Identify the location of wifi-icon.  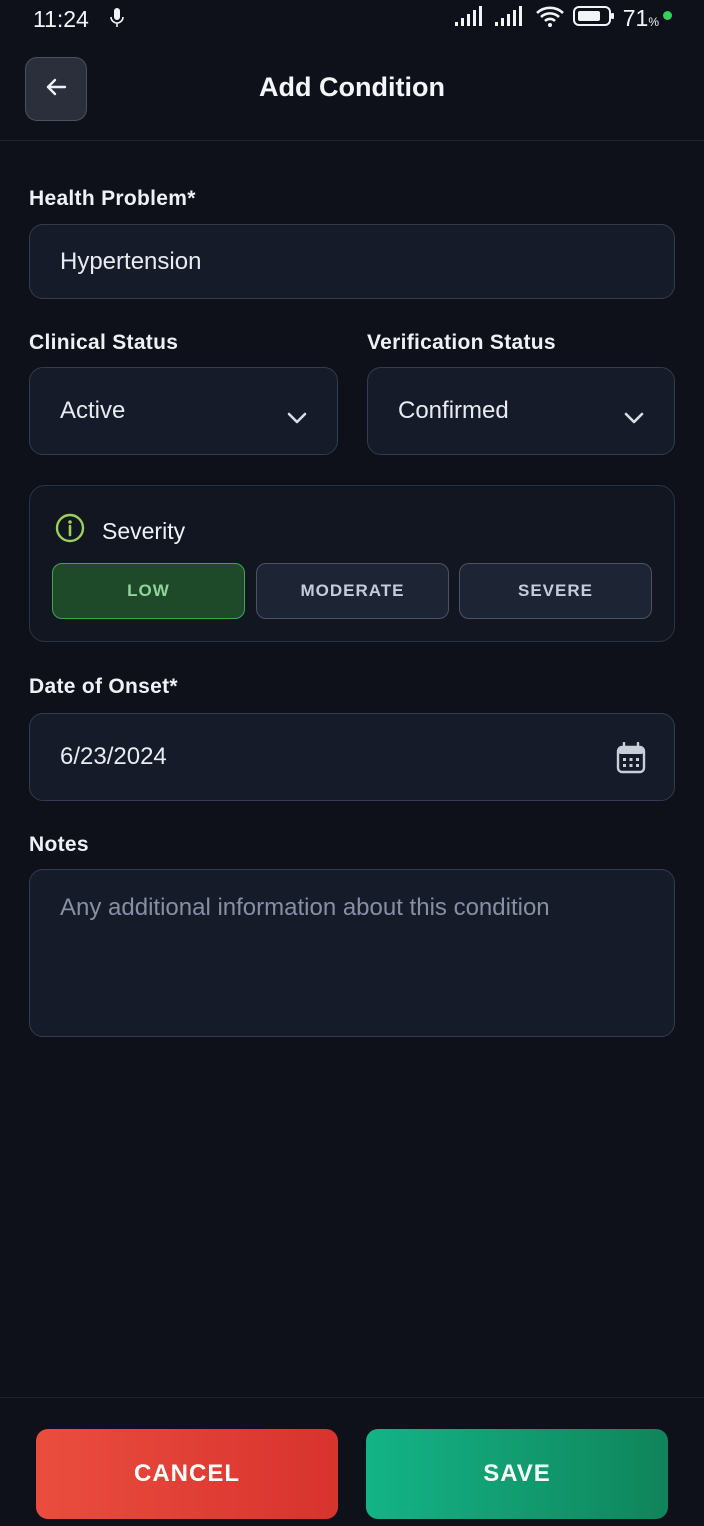
(550, 18).